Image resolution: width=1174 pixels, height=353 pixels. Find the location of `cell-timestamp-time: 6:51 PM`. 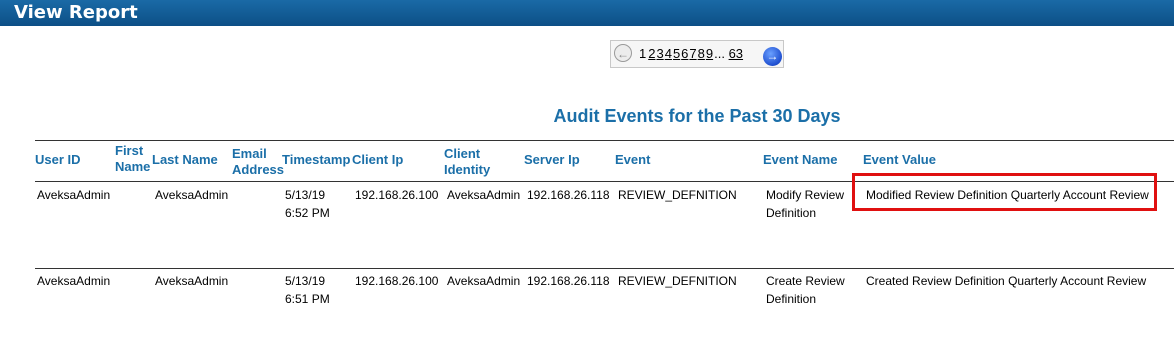

cell-timestamp-time: 6:51 PM is located at coordinates (307, 299).